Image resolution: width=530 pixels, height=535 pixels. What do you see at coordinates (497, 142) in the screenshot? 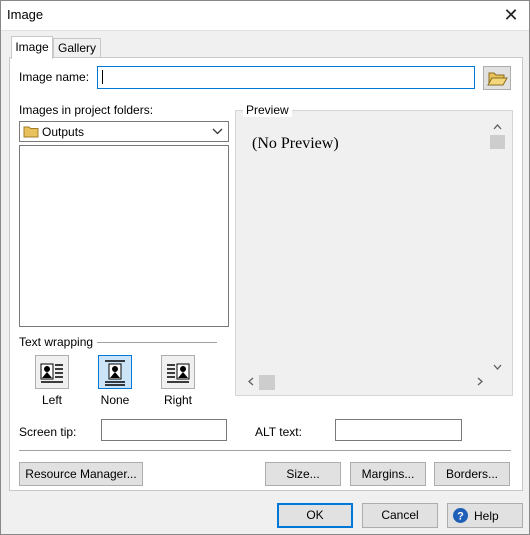
I see `vertical-scroll-thumb` at bounding box center [497, 142].